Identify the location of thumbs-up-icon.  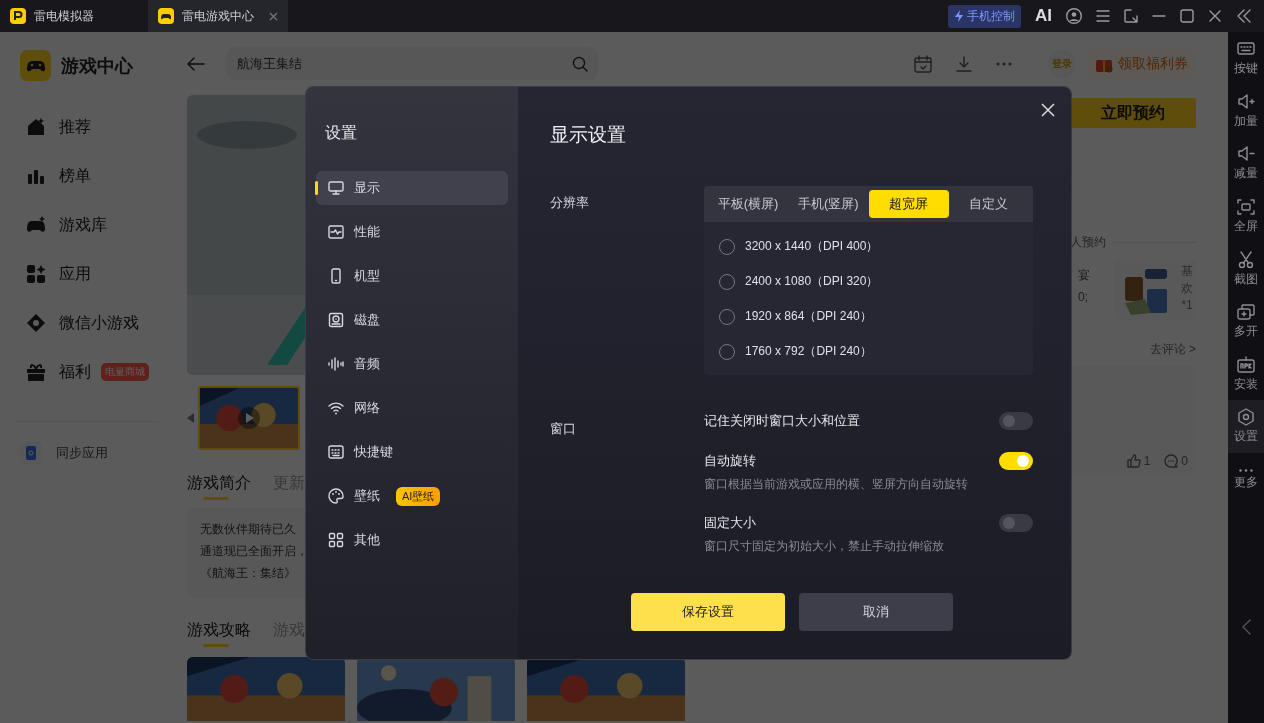
(1133, 461).